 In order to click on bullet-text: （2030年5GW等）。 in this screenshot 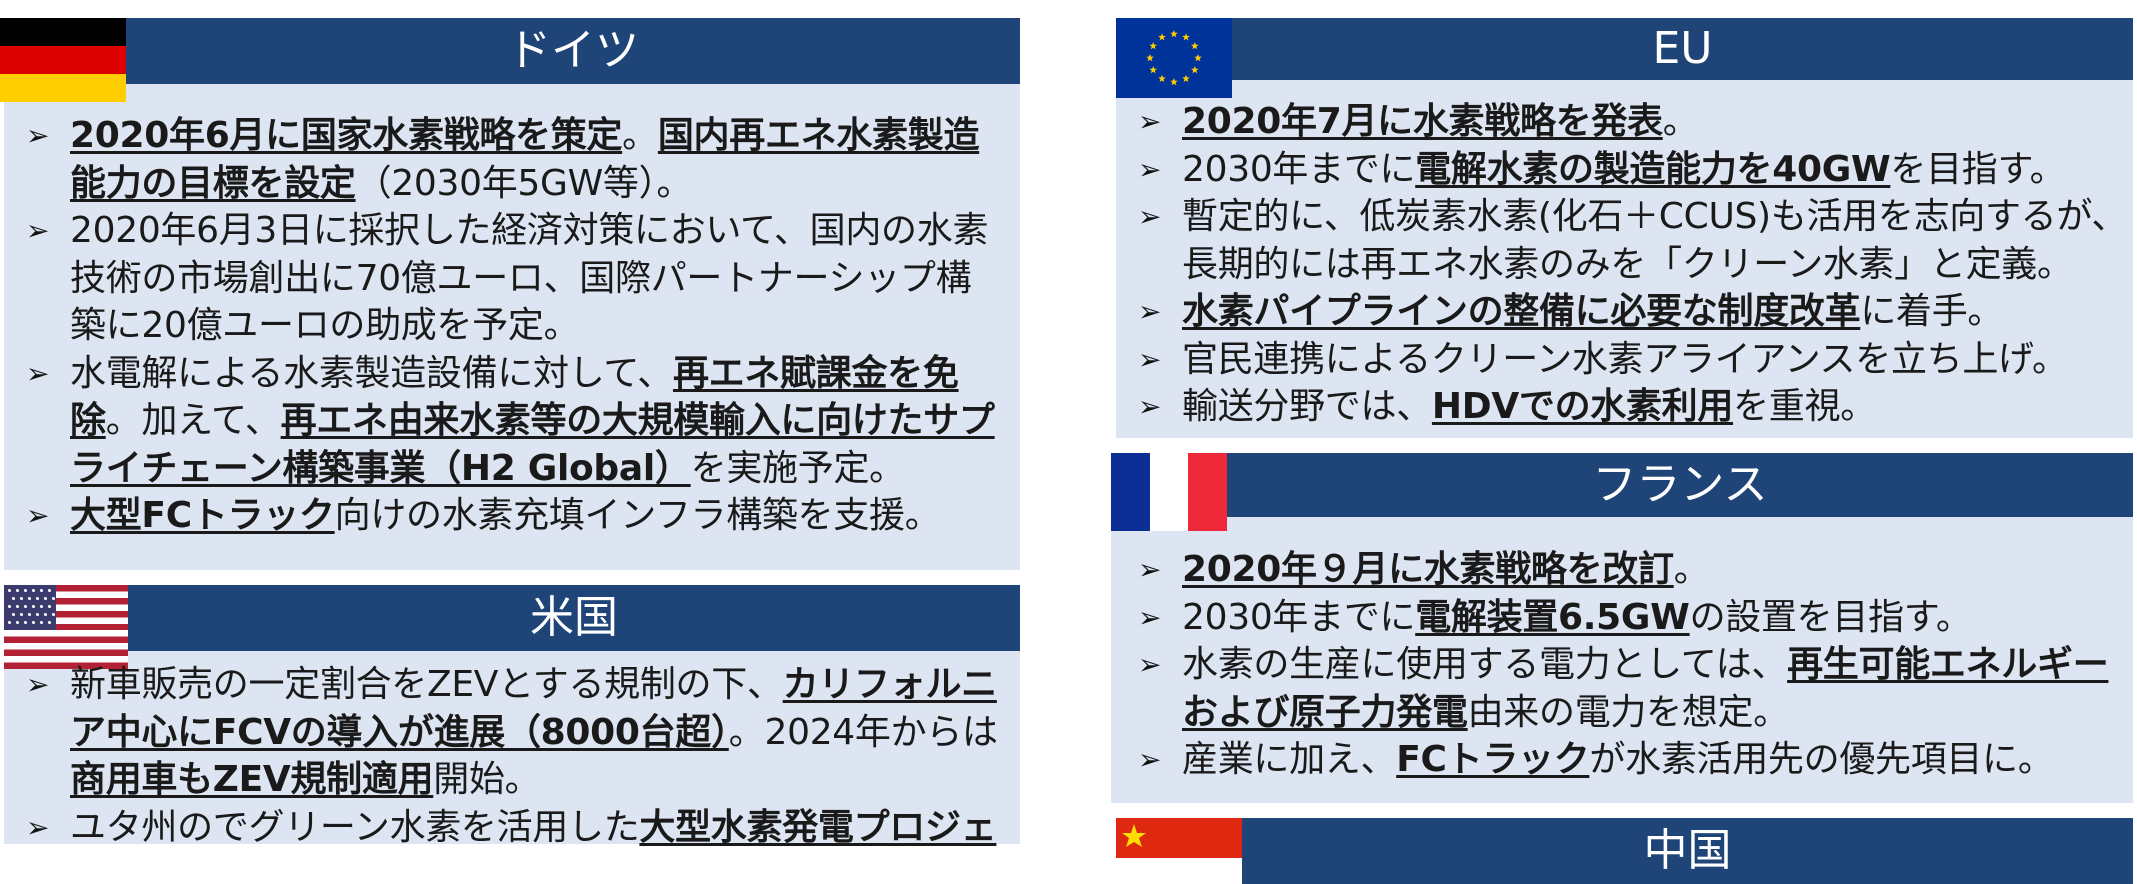, I will do `click(524, 183)`.